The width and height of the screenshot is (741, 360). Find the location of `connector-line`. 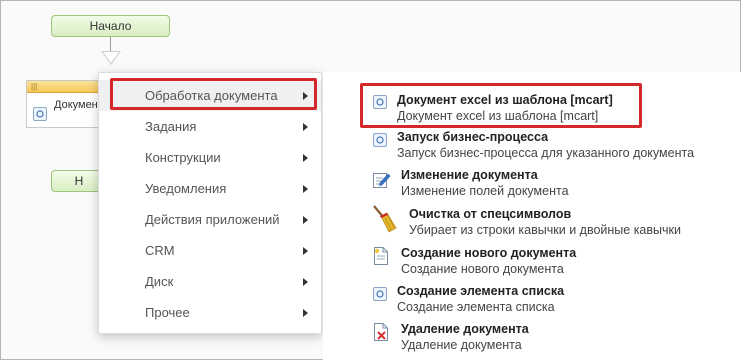

connector-line is located at coordinates (110, 44).